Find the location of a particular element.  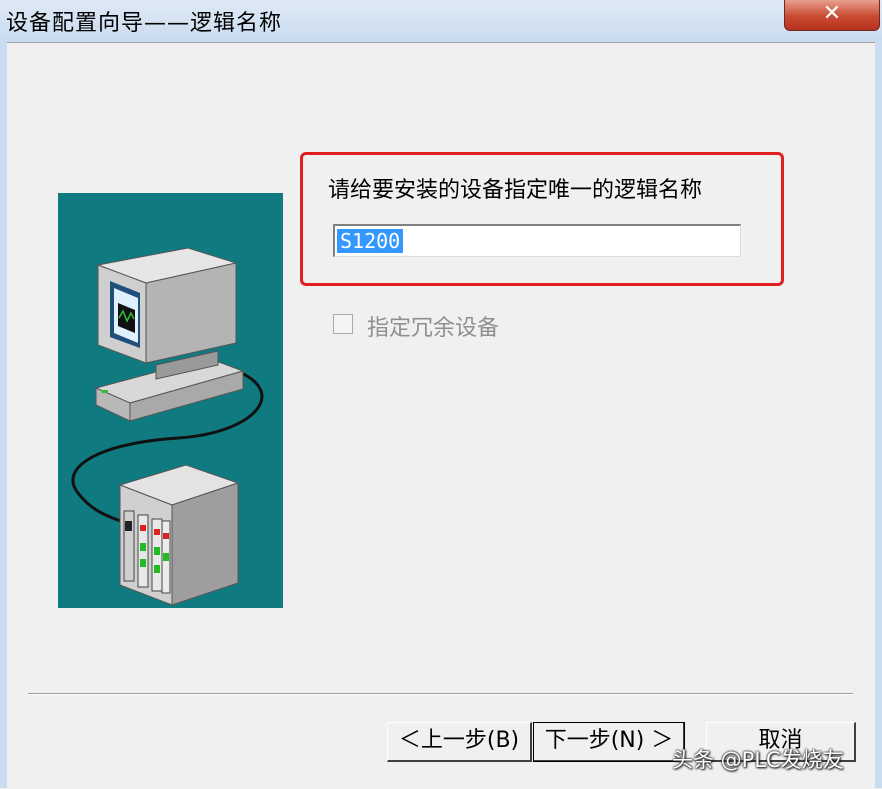

close-button: ✕ is located at coordinates (832, 15).